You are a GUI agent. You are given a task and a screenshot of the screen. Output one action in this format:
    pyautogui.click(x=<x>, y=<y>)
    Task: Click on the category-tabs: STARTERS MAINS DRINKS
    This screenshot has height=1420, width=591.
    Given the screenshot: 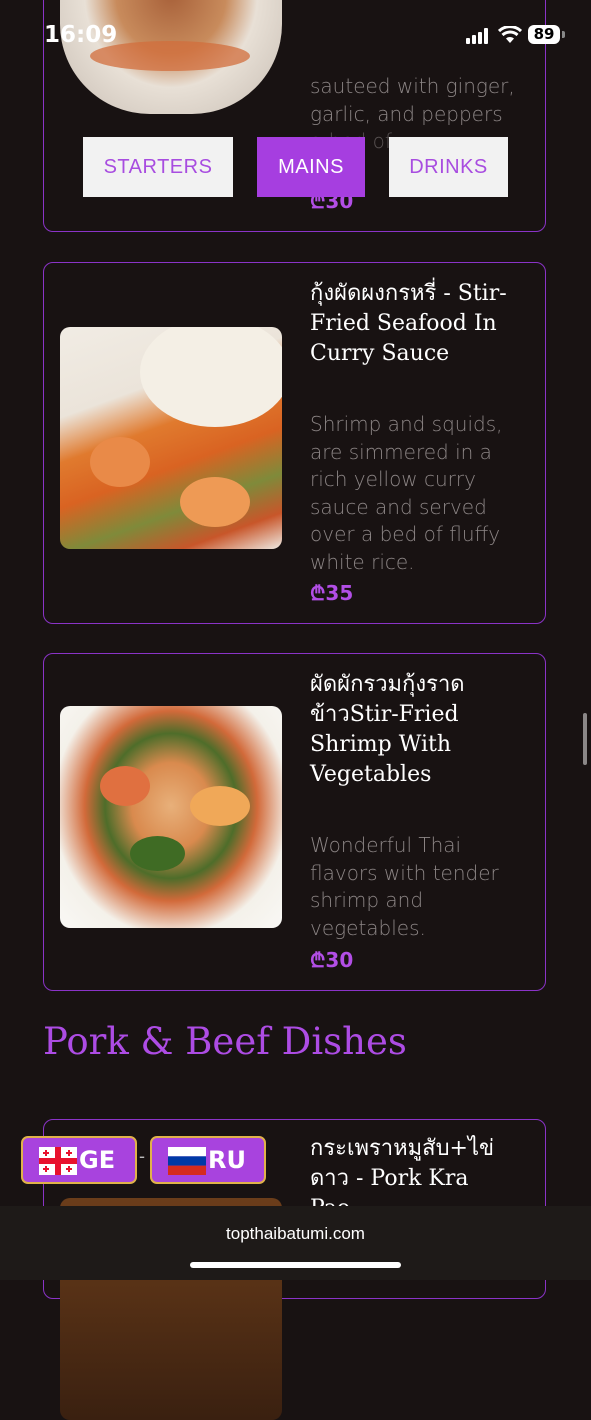 What is the action you would take?
    pyautogui.click(x=295, y=167)
    